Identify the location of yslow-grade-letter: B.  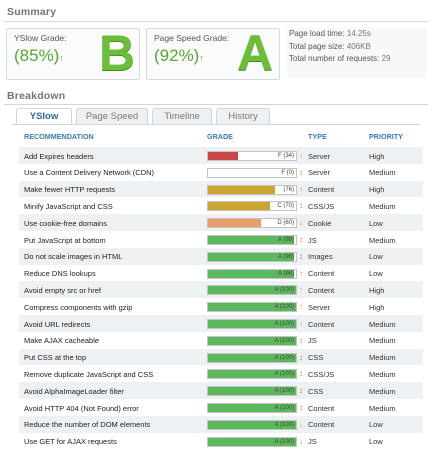
(117, 53).